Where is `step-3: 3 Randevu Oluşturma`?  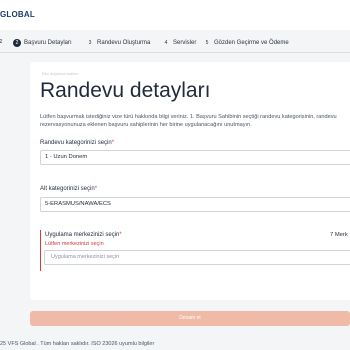 step-3: 3 Randevu Oluşturma is located at coordinates (118, 43).